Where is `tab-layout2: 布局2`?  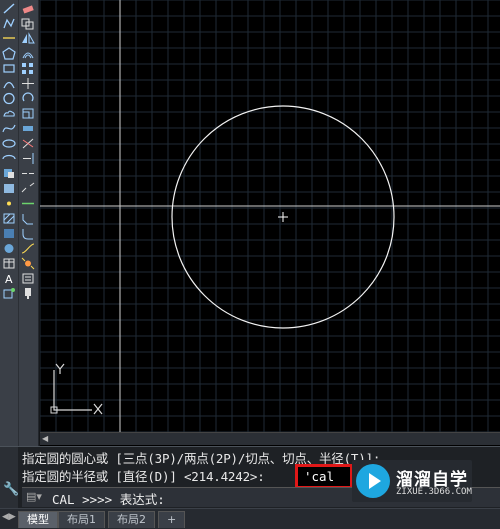 tab-layout2: 布局2 is located at coordinates (131, 519).